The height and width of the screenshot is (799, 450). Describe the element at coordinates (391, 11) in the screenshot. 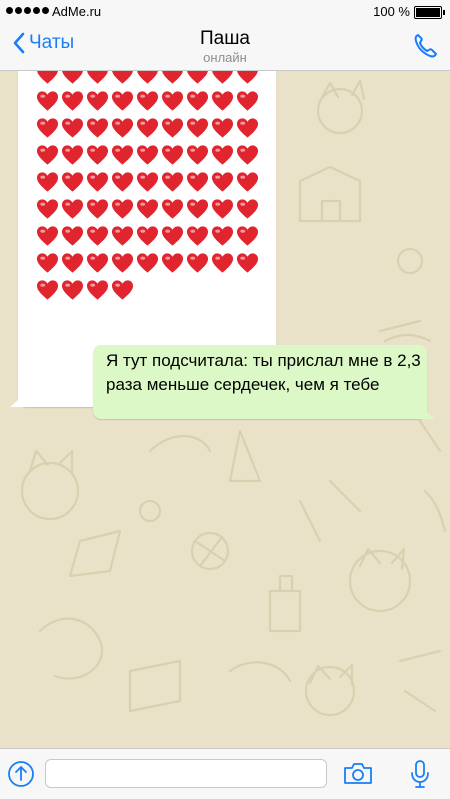

I see `battery-percent: 100 %` at that location.